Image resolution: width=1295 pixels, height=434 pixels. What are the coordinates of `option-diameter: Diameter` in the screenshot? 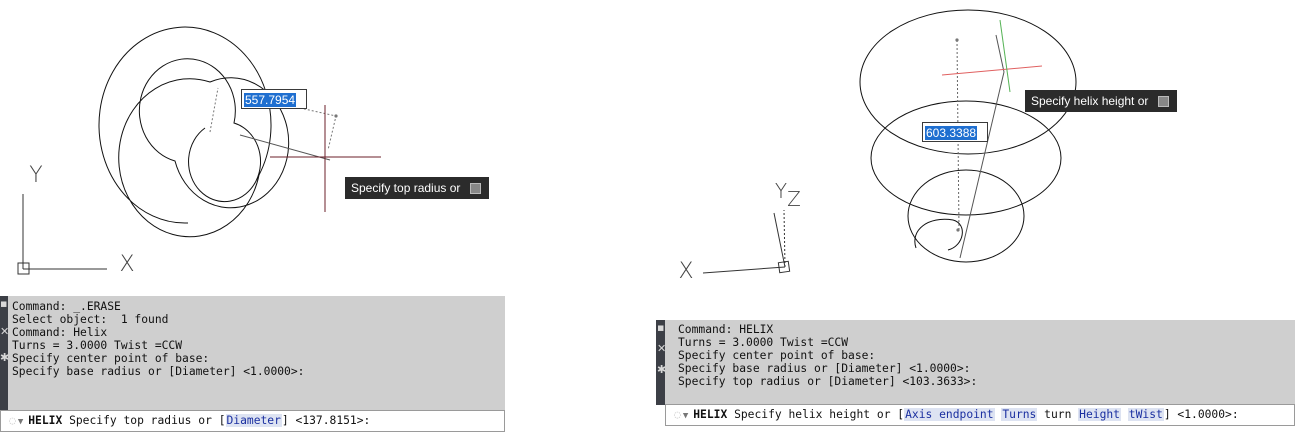 It's located at (253, 420).